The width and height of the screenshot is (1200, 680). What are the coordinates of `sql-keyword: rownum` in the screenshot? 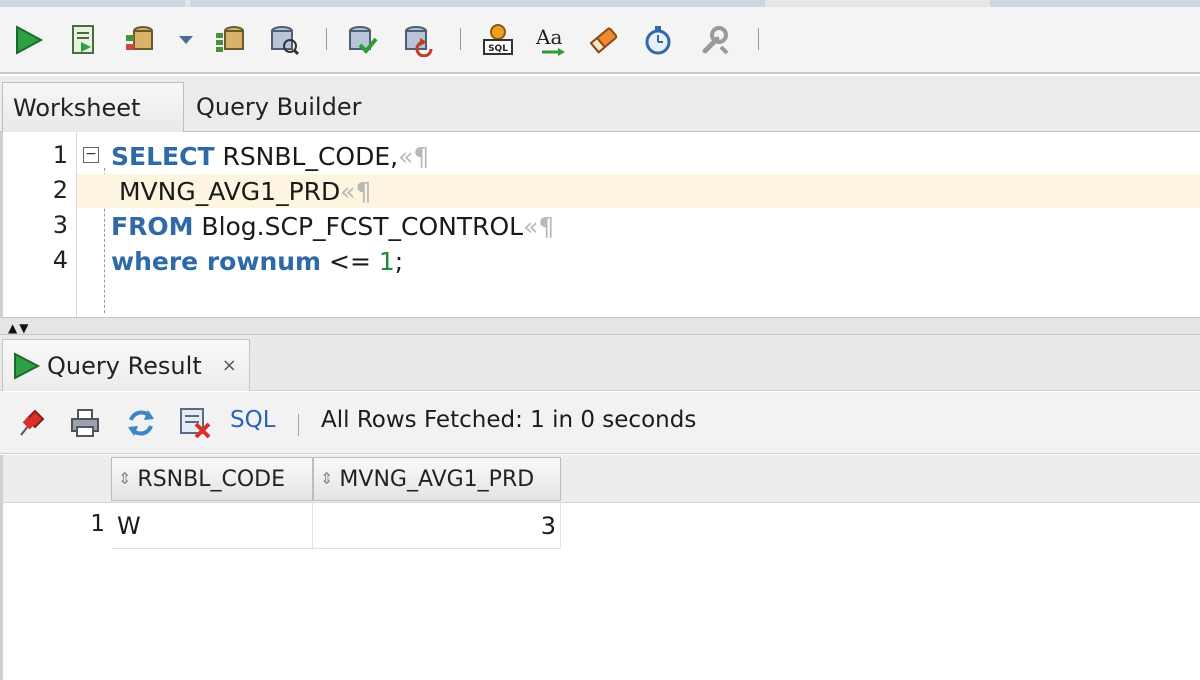 It's located at (260, 261).